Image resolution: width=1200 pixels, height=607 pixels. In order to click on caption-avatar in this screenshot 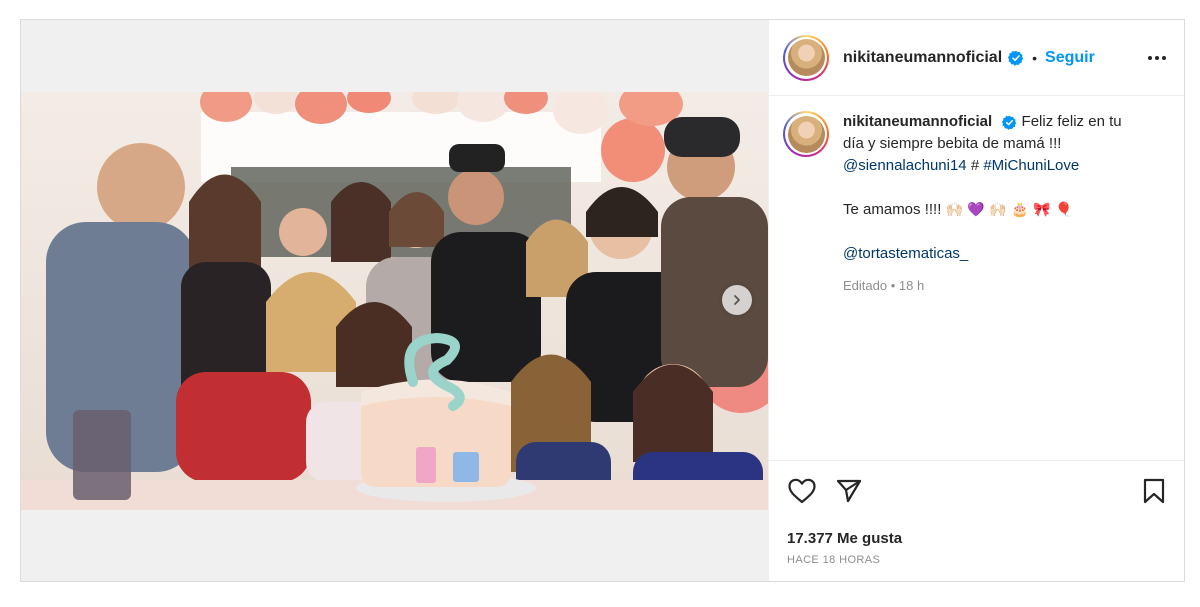, I will do `click(806, 134)`.